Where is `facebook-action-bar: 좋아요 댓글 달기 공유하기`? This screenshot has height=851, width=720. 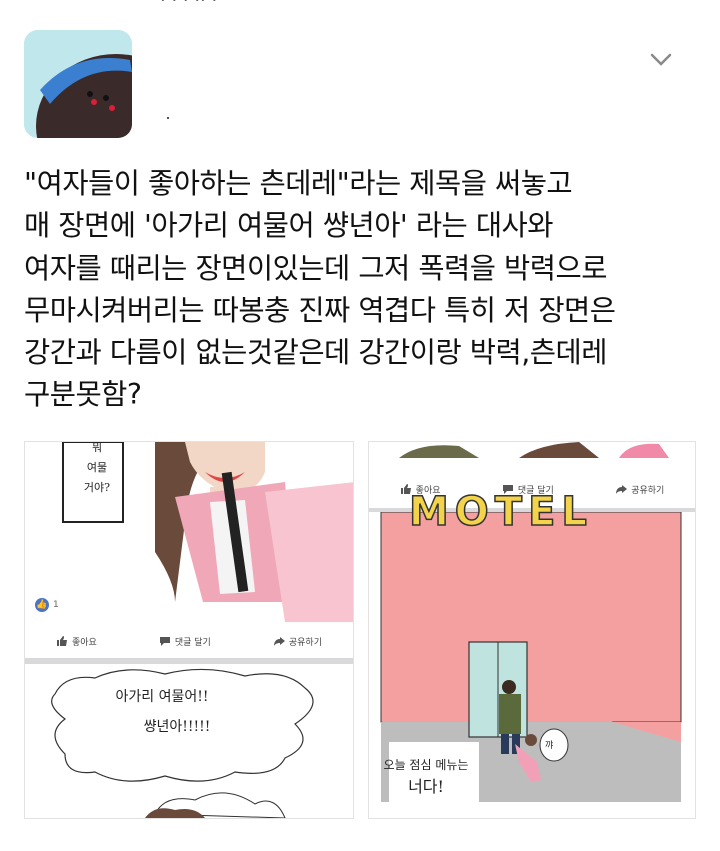
facebook-action-bar: 좋아요 댓글 달기 공유하기 is located at coordinates (189, 641).